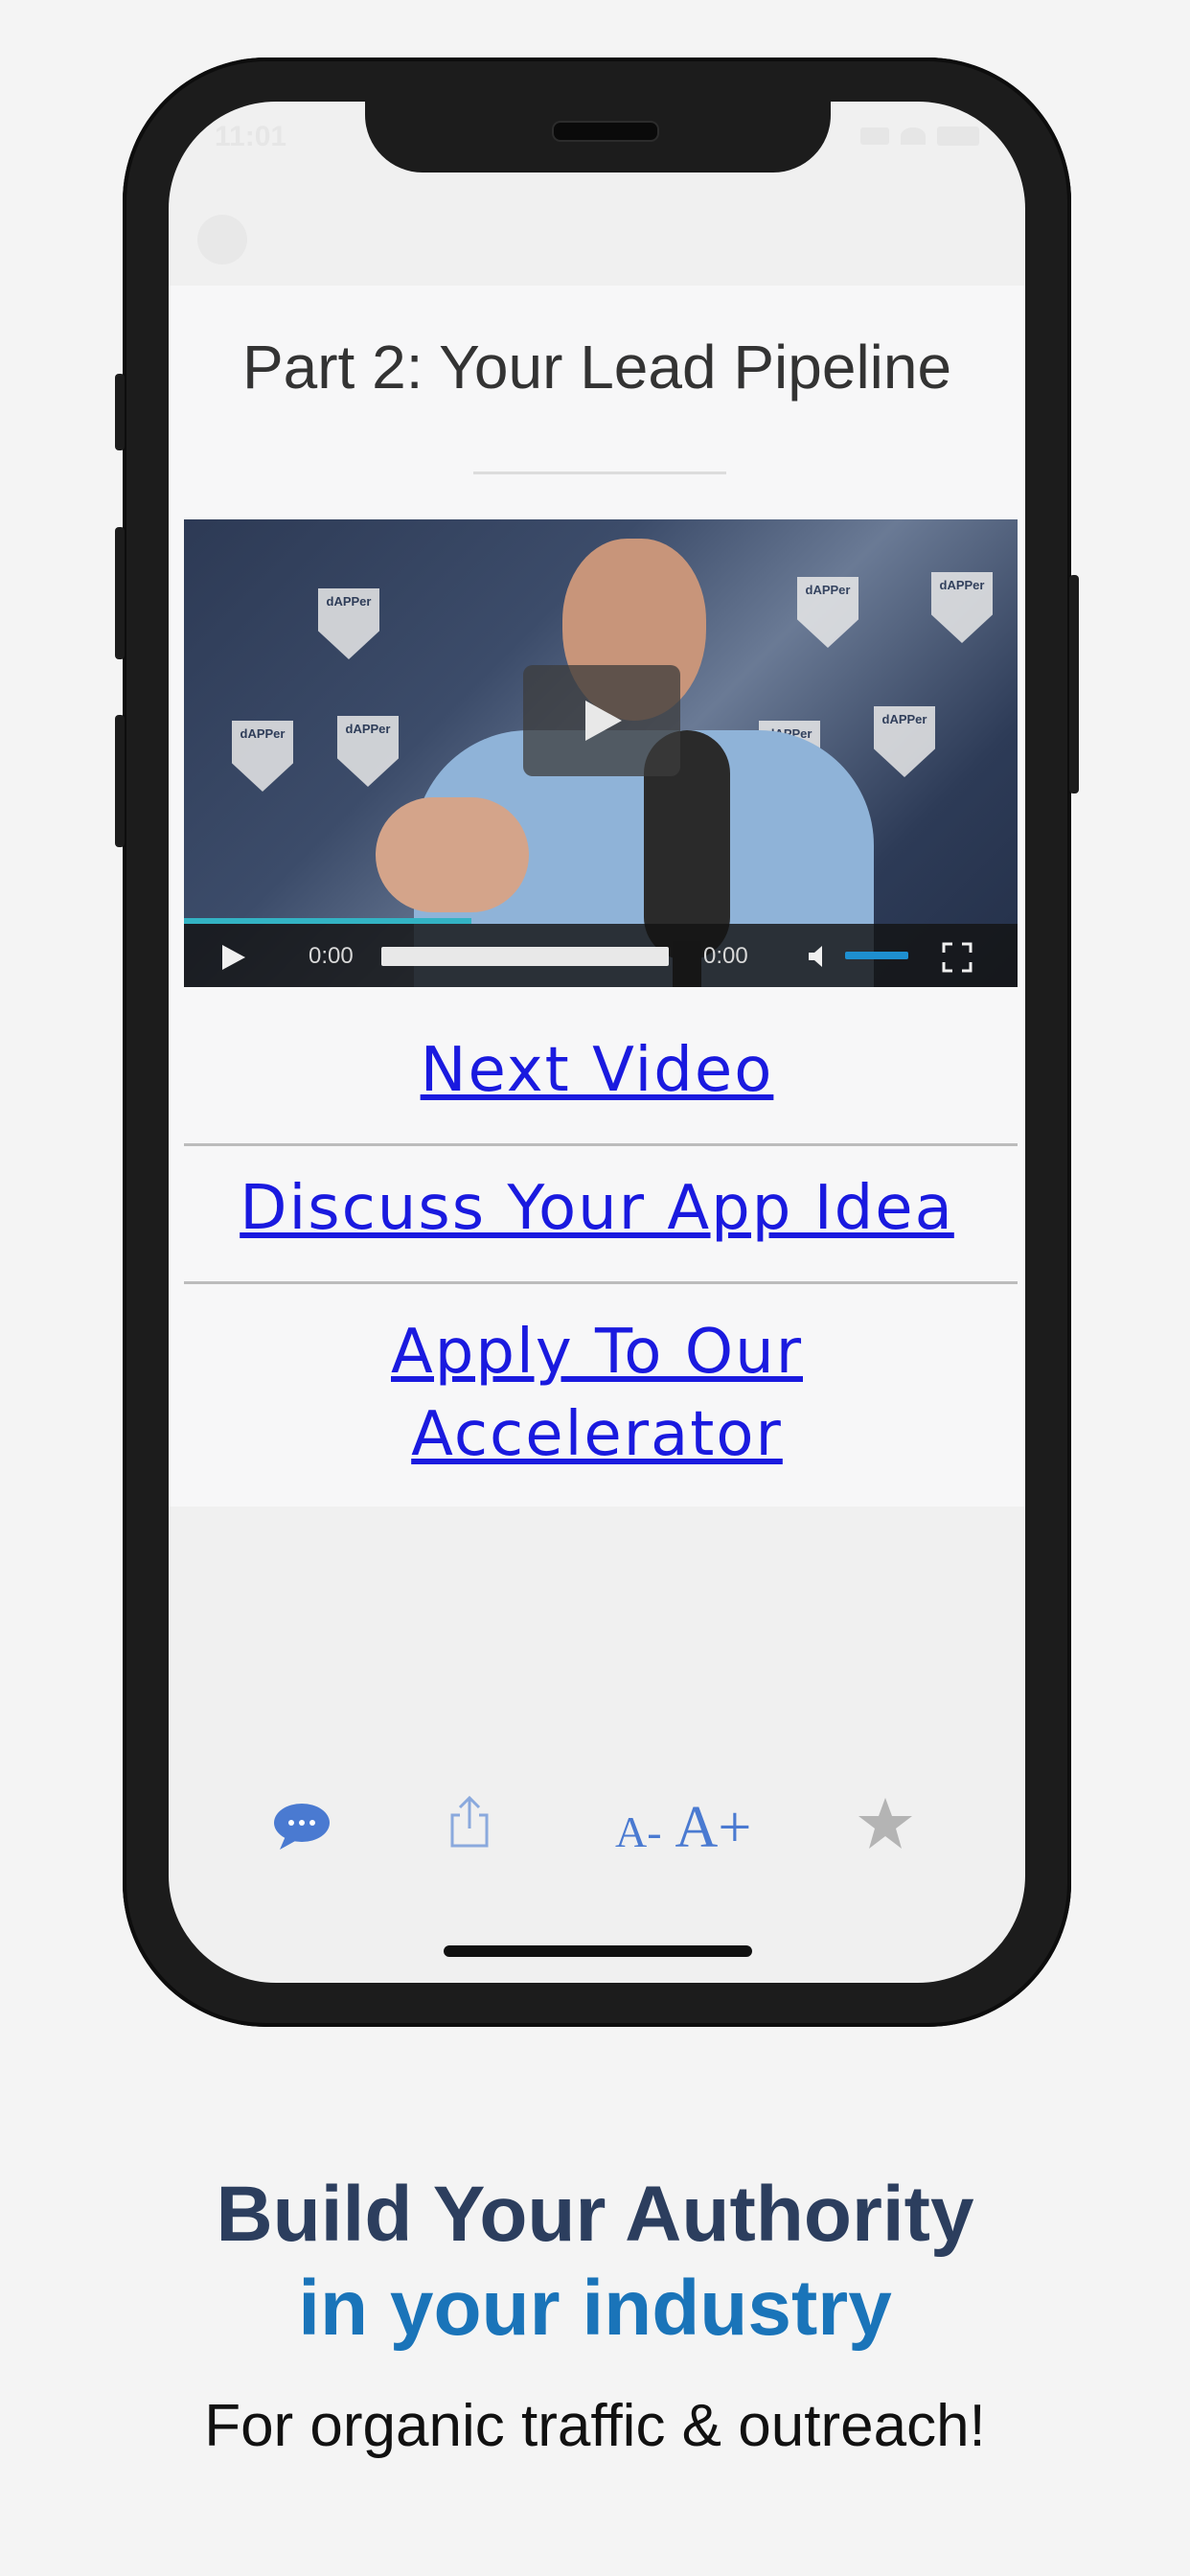  Describe the element at coordinates (638, 1832) in the screenshot. I see `font-decrease-button: A-` at that location.